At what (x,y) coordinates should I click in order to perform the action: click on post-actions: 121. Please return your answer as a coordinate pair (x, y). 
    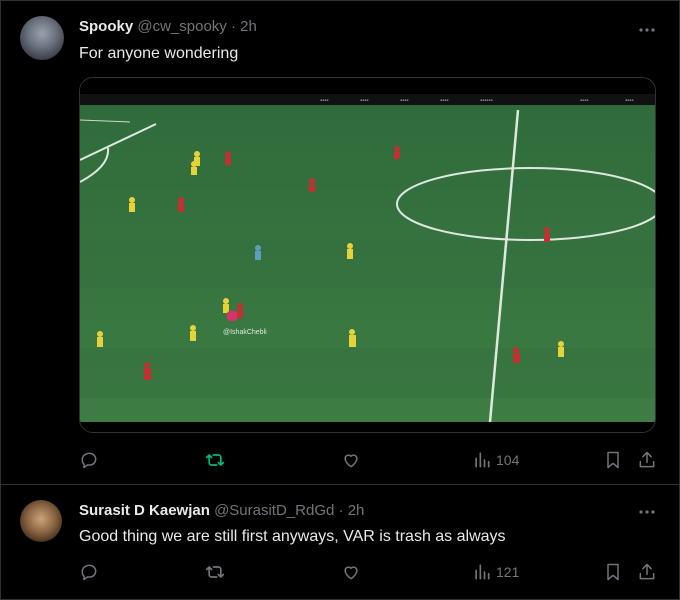
    Looking at the image, I should click on (369, 572).